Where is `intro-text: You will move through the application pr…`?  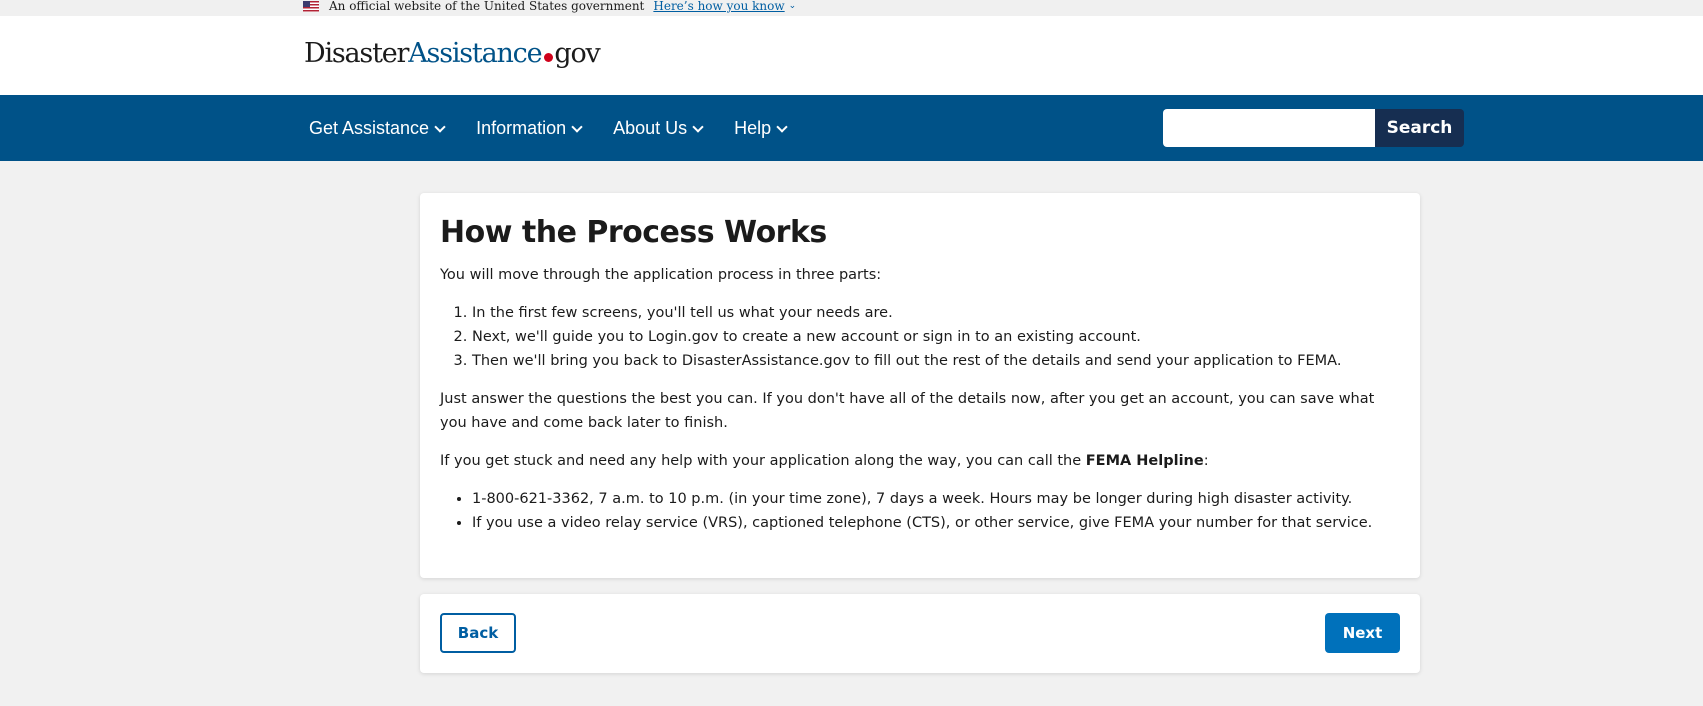
intro-text: You will move through the application pr… is located at coordinates (661, 275).